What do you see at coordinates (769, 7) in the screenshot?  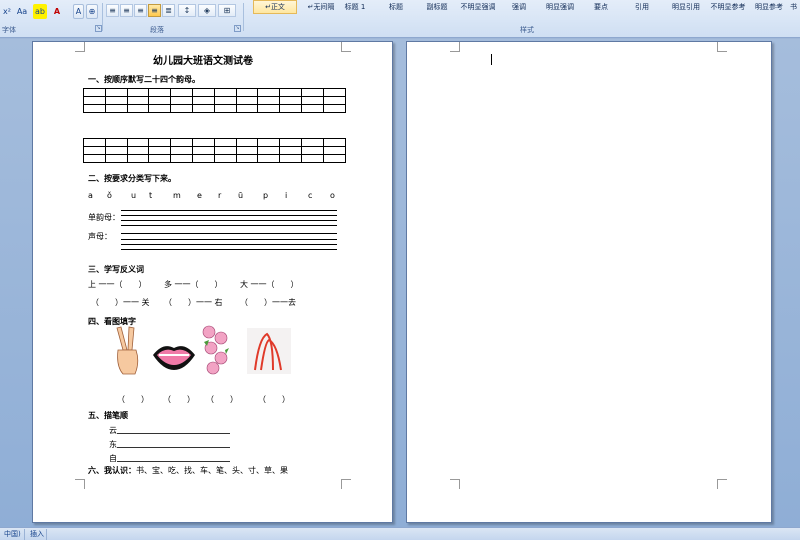 I see `style-intense-reference: 明显参考` at bounding box center [769, 7].